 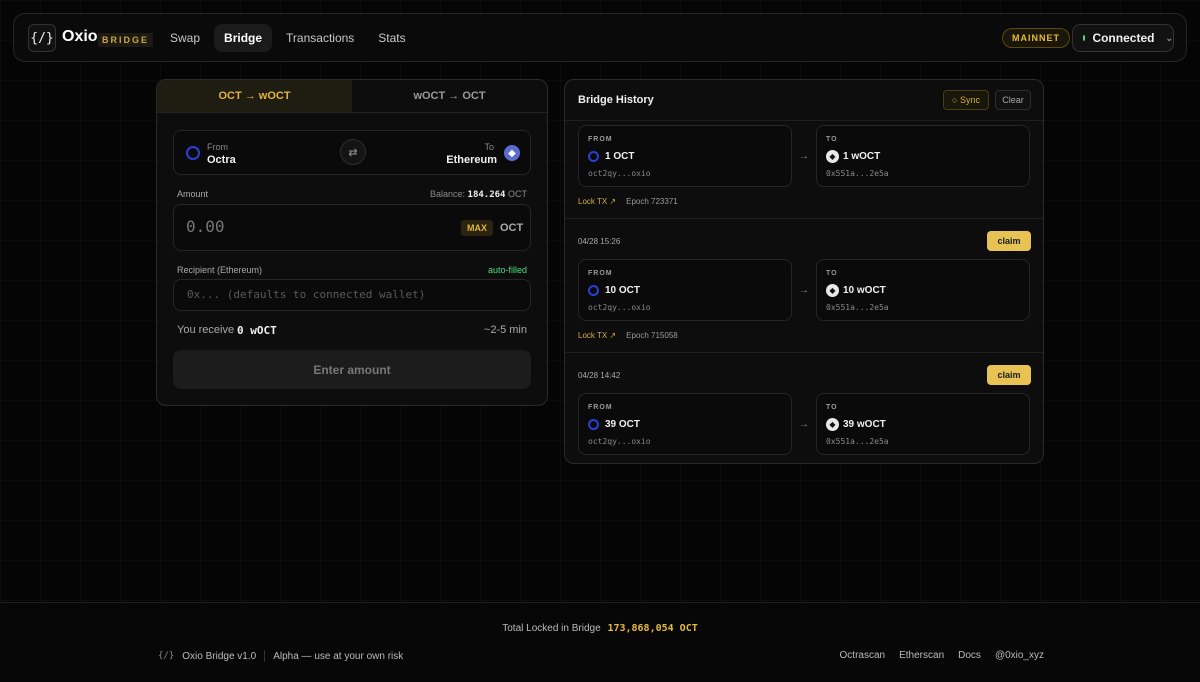 What do you see at coordinates (599, 241) in the screenshot?
I see `entry-timestamp: 04/28 15:26` at bounding box center [599, 241].